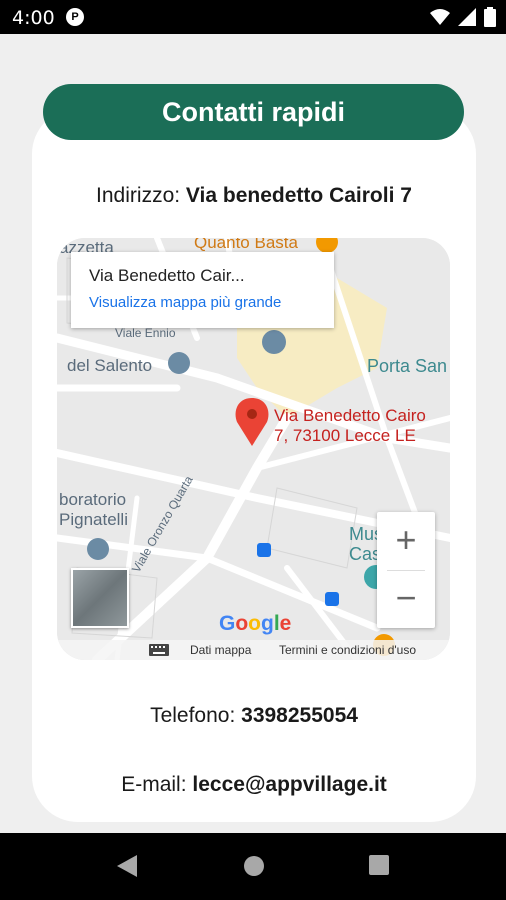 The image size is (506, 900). Describe the element at coordinates (185, 302) in the screenshot. I see `view-larger-map-link: Visualizza mappa più grande` at that location.